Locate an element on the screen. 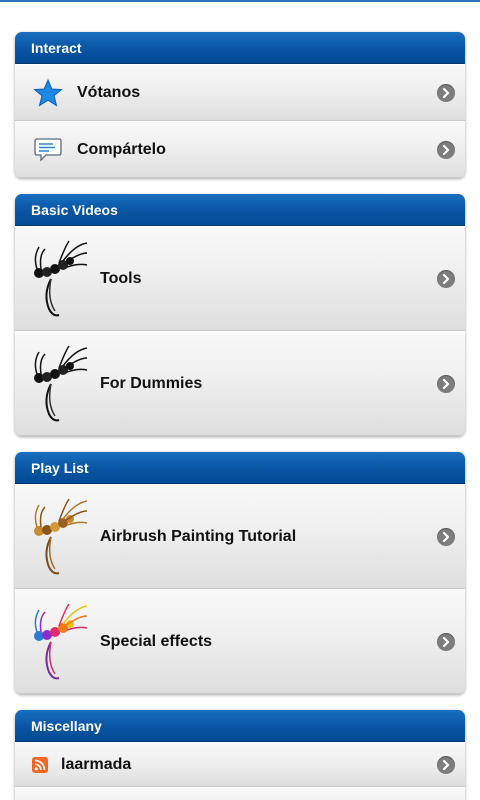 Image resolution: width=480 pixels, height=800 pixels. list-item-label: For Dummies is located at coordinates (151, 383).